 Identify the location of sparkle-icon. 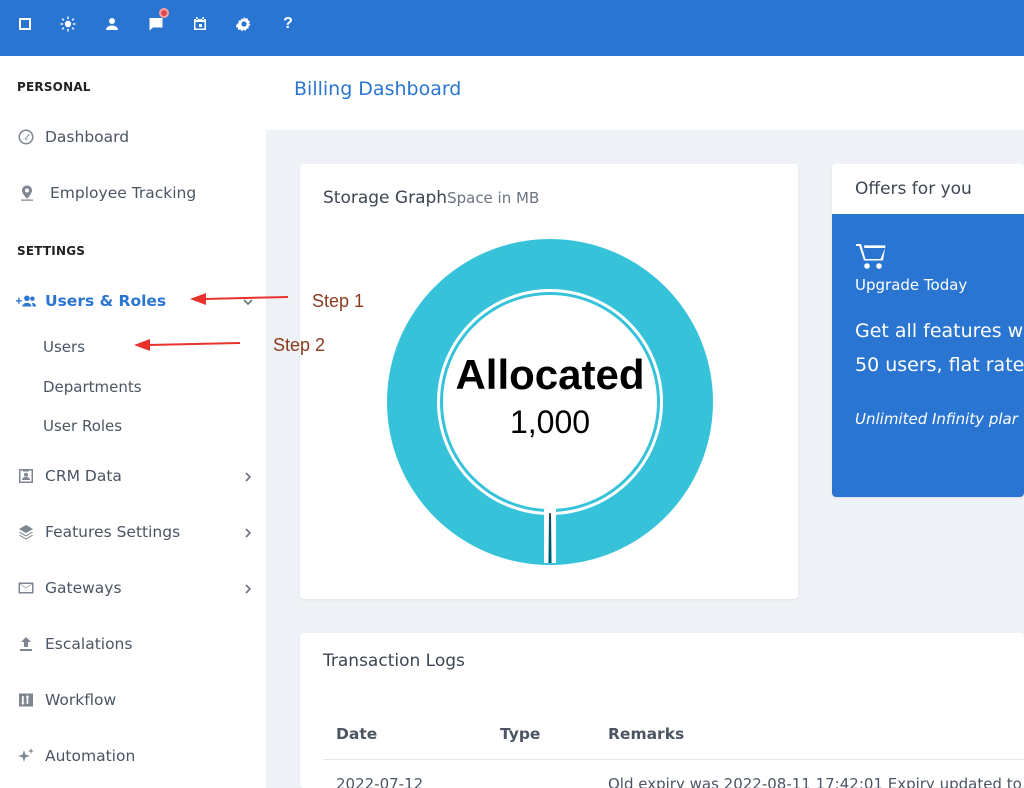
(26, 756).